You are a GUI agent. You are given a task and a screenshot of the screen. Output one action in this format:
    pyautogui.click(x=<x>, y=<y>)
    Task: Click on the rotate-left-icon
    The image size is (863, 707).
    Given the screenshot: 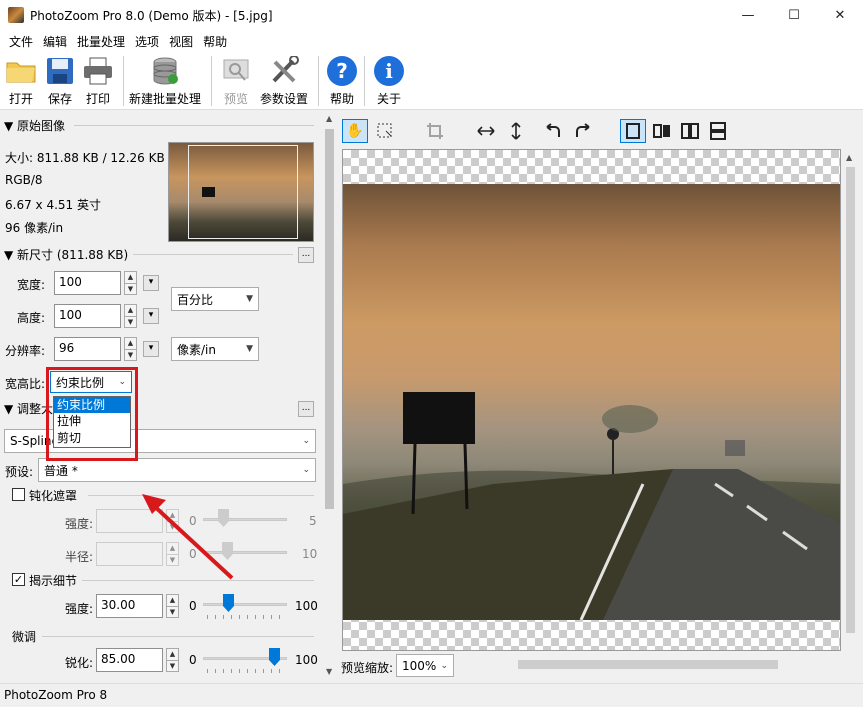 What is the action you would take?
    pyautogui.click(x=553, y=130)
    